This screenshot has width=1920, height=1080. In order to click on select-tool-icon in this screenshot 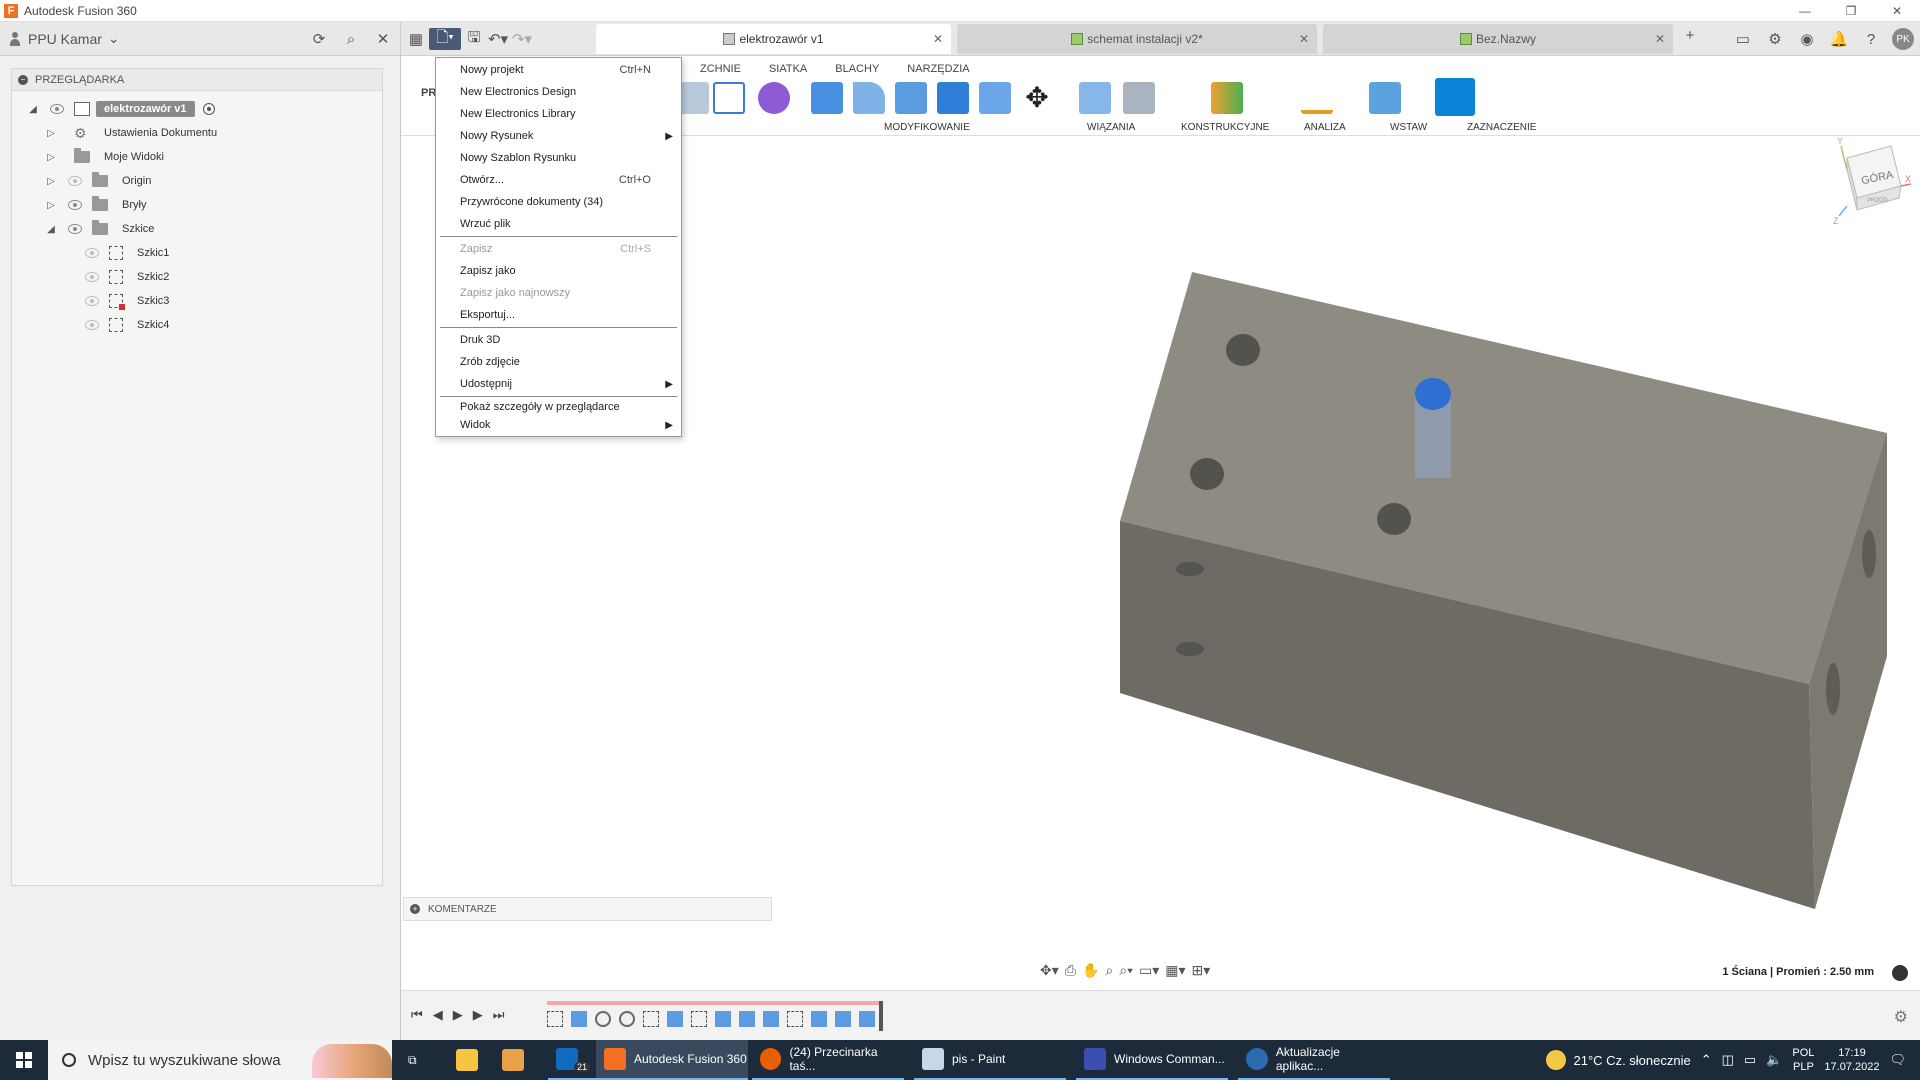, I will do `click(1455, 97)`.